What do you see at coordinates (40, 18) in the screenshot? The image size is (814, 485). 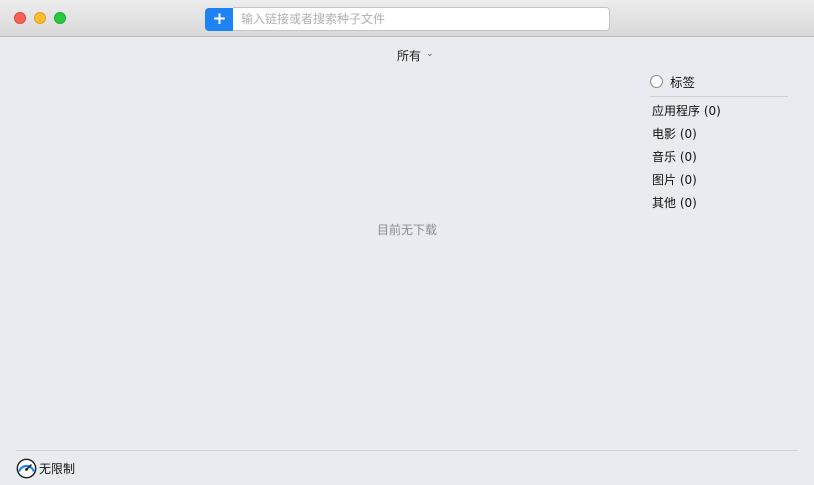 I see `minimize-window-button` at bounding box center [40, 18].